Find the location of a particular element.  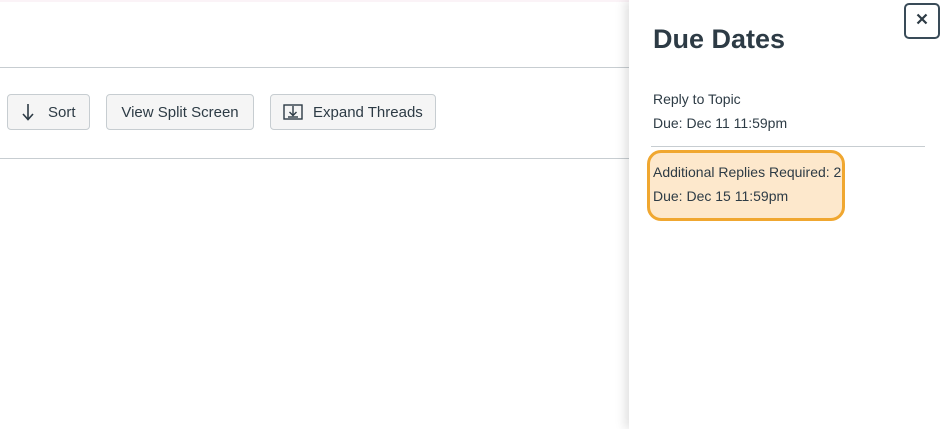

due-item-label: Additional Replies Required: 2 is located at coordinates (747, 172).